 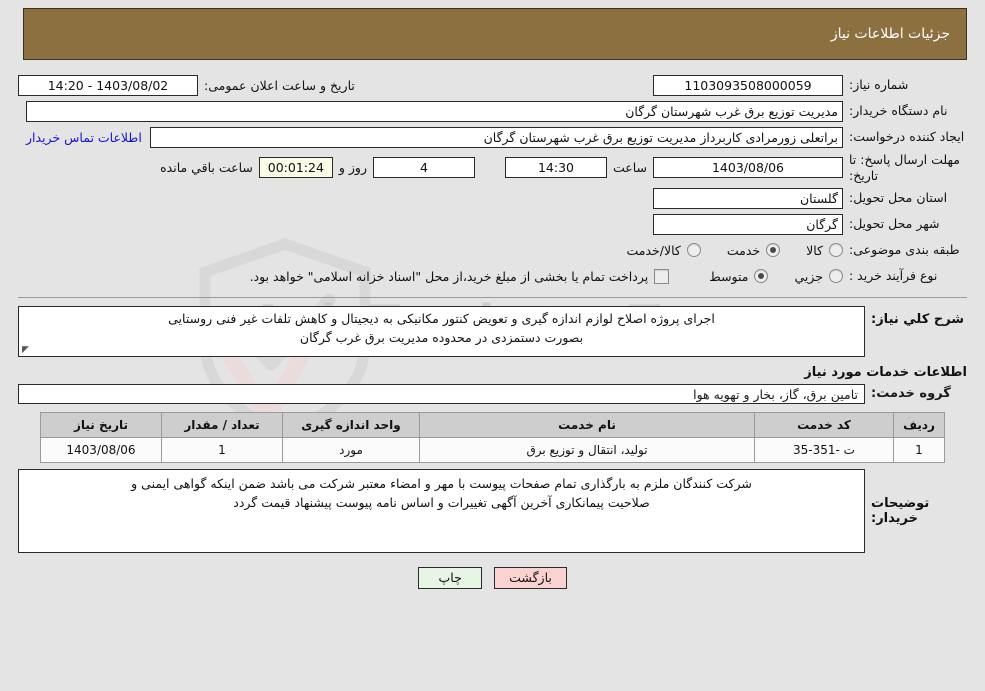 I want to click on row-delivery-province: استان محل تحویل: گلستان, so click(x=492, y=198).